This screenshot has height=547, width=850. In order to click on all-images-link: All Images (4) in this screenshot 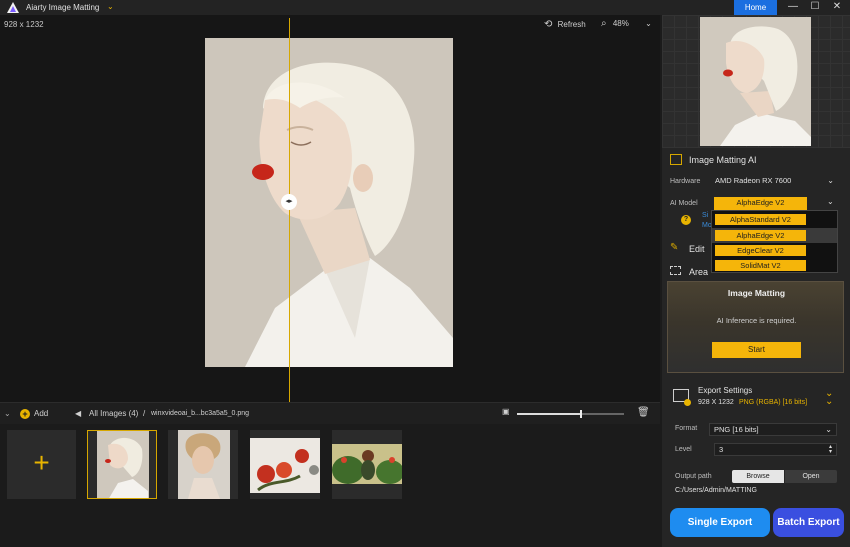, I will do `click(113, 413)`.